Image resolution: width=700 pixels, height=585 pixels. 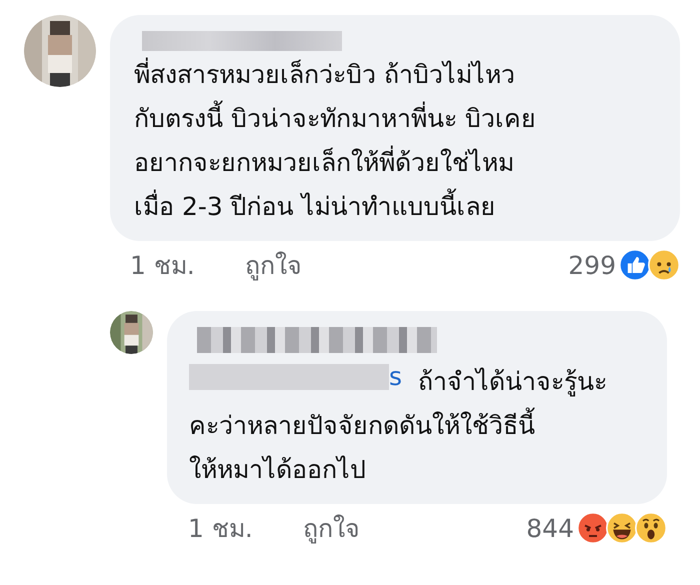 What do you see at coordinates (651, 528) in the screenshot?
I see `surprised-face-icon` at bounding box center [651, 528].